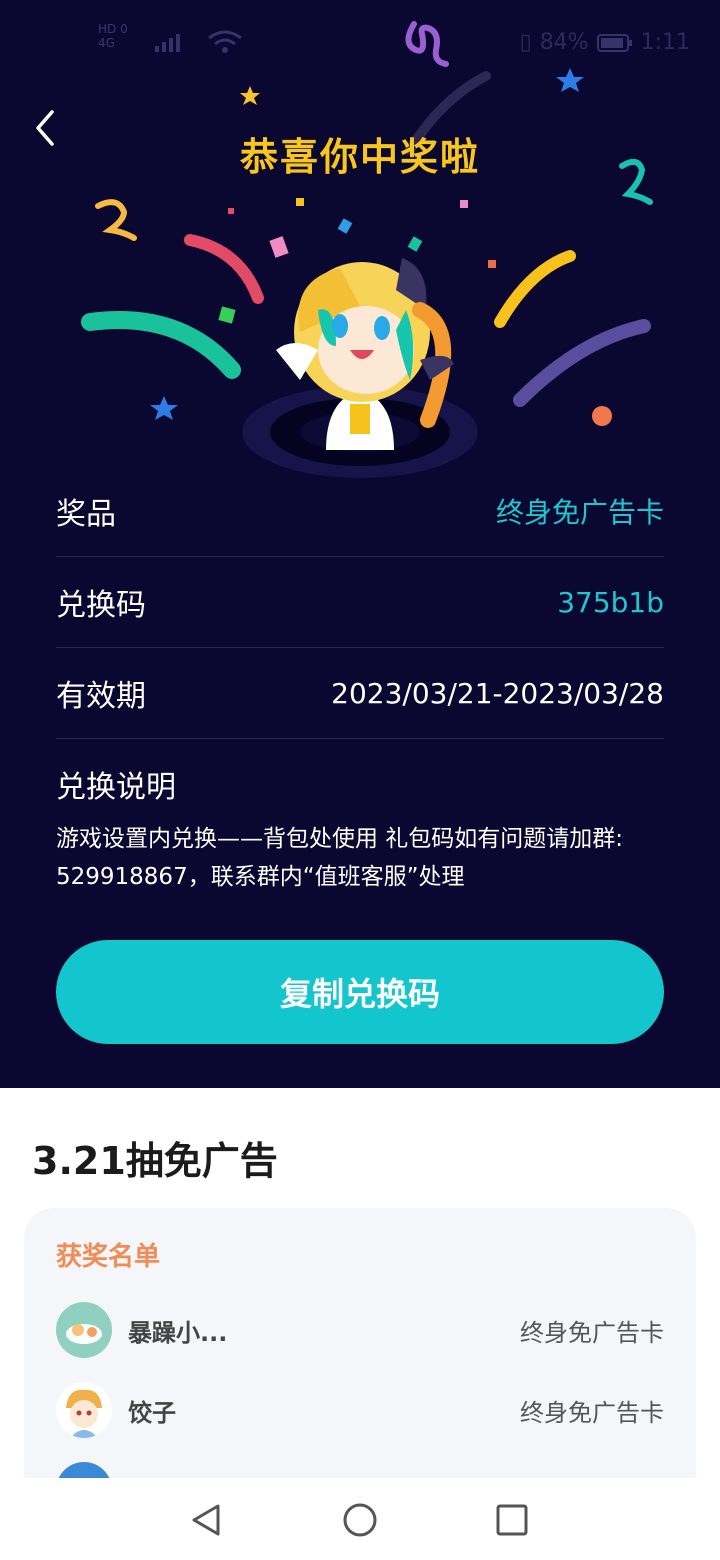 The image size is (720, 1560). I want to click on winner-row: 暴躁小... 终身免广告卡, so click(360, 1330).